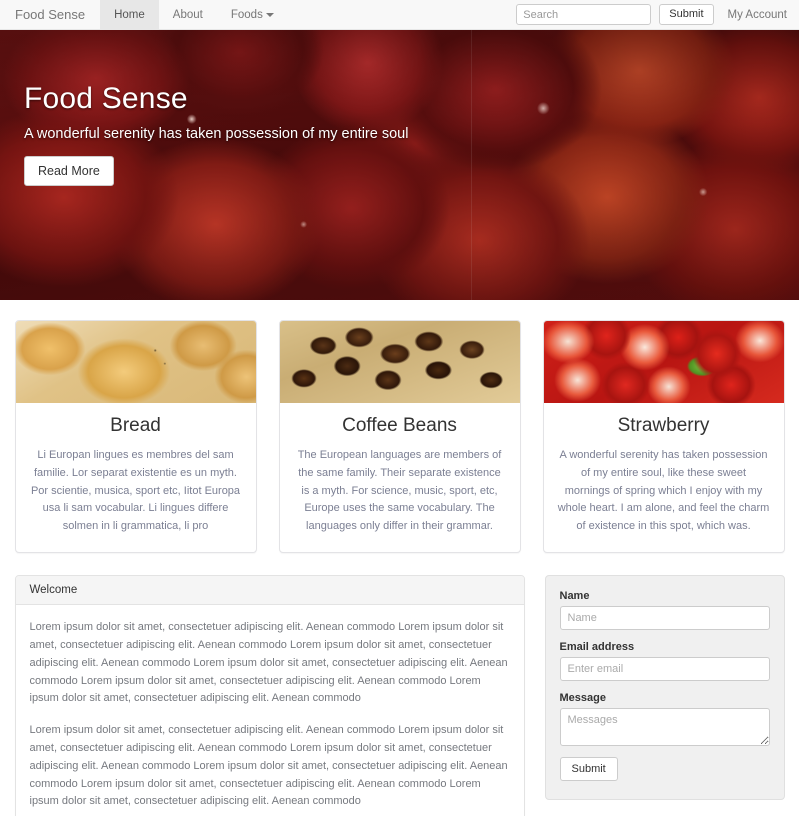 The height and width of the screenshot is (816, 799). What do you see at coordinates (597, 647) in the screenshot?
I see `email-label: Email address` at bounding box center [597, 647].